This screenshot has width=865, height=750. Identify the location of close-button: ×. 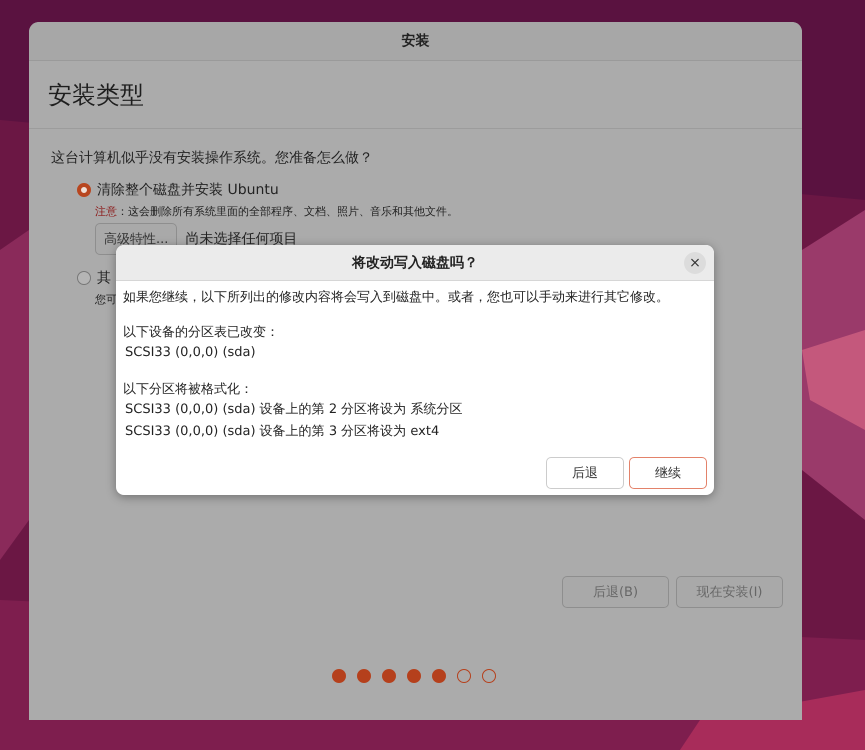
(695, 263).